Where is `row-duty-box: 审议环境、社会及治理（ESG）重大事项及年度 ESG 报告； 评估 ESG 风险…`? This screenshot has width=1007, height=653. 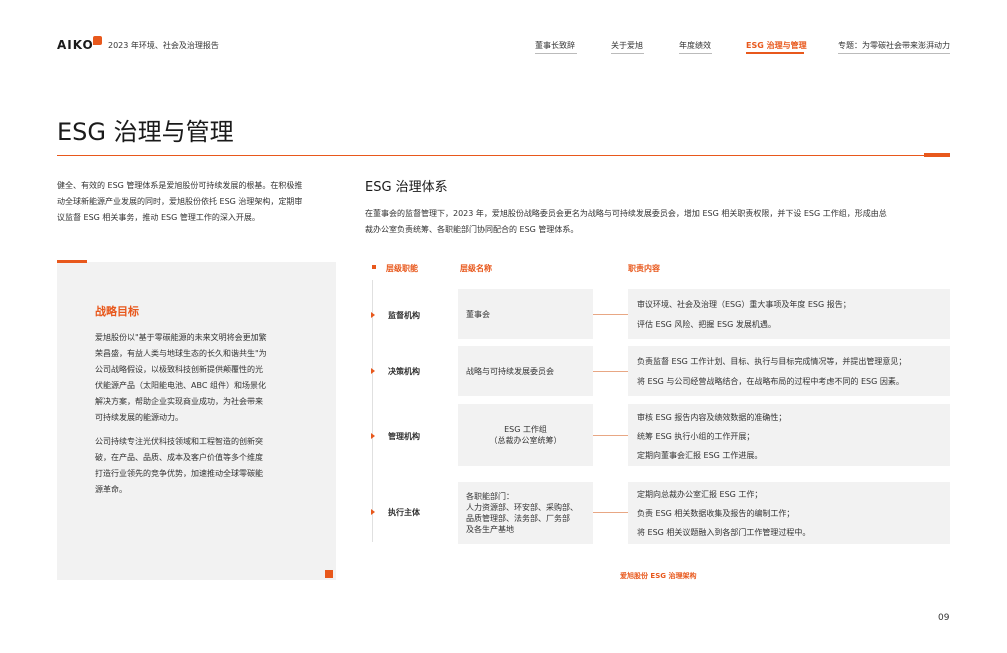 row-duty-box: 审议环境、社会及治理（ESG）重大事项及年度 ESG 报告； 评估 ESG 风险… is located at coordinates (789, 314).